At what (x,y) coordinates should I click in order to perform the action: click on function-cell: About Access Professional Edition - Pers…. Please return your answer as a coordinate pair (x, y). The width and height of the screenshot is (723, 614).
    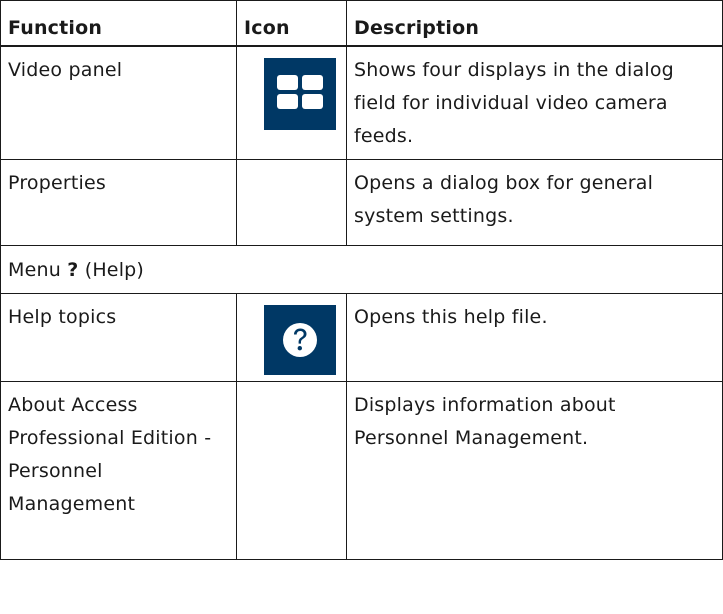
    Looking at the image, I should click on (118, 470).